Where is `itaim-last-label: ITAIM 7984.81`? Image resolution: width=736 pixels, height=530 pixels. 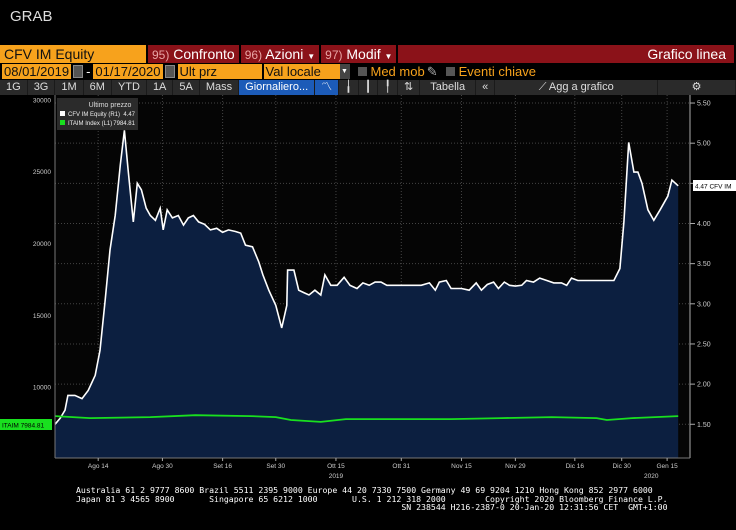 itaim-last-label: ITAIM 7984.81 is located at coordinates (23, 426).